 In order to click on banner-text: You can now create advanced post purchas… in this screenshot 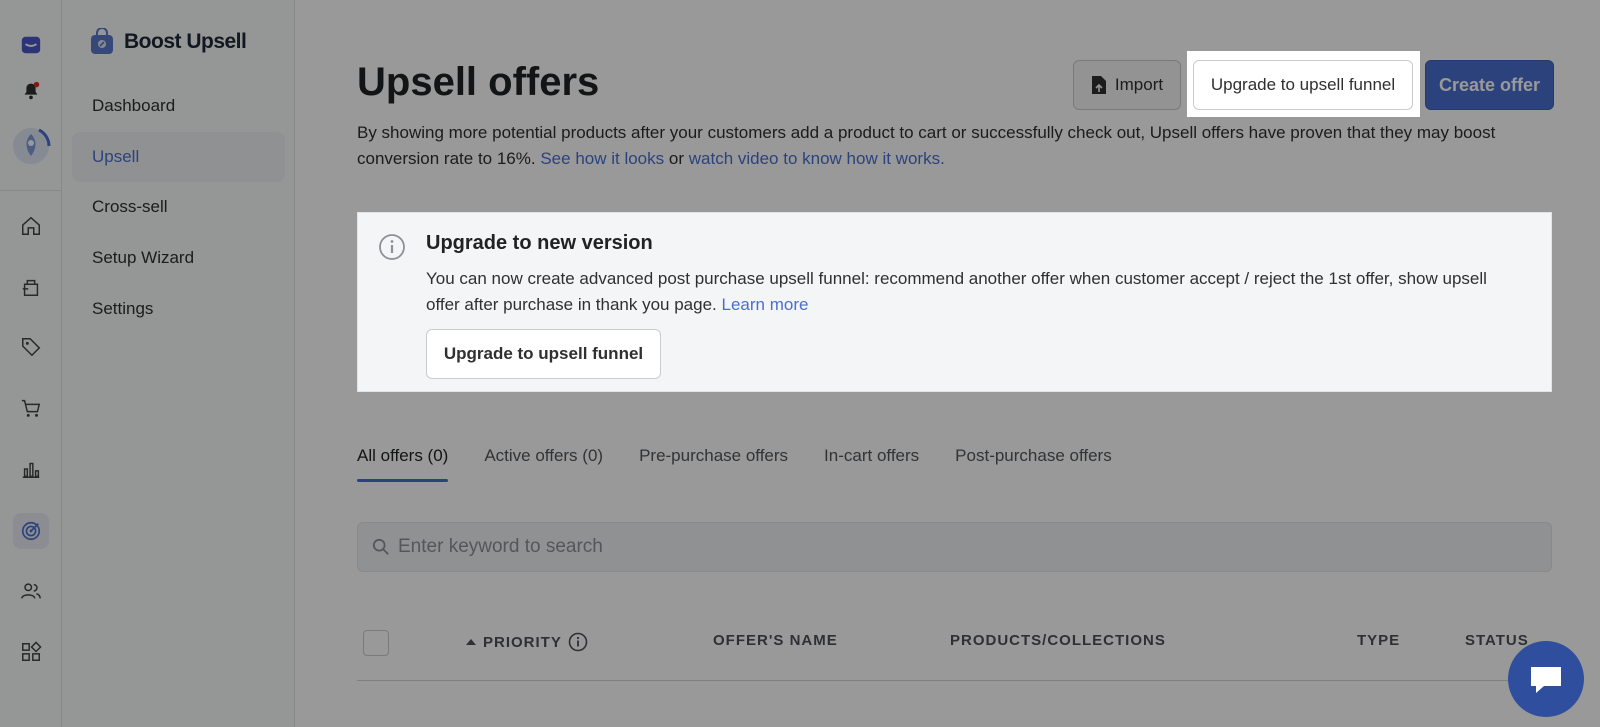, I will do `click(971, 292)`.